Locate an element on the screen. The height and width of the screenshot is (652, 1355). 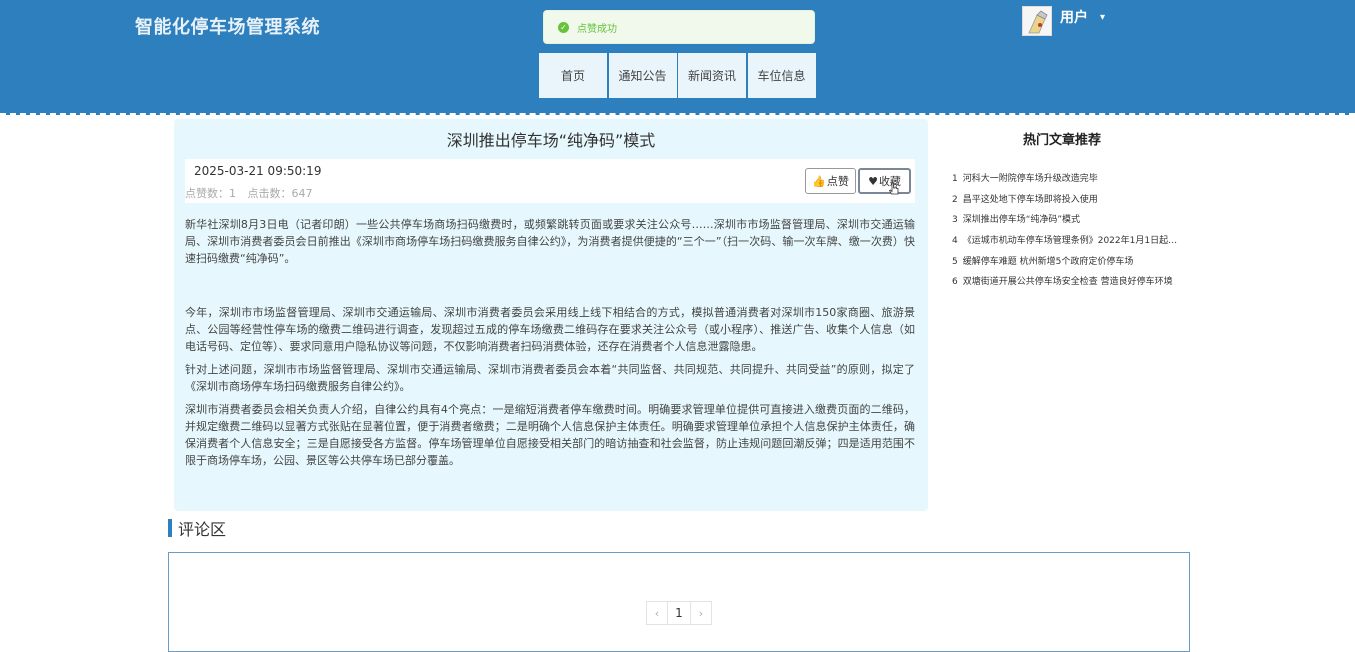
avatar-image-icon is located at coordinates (1037, 21).